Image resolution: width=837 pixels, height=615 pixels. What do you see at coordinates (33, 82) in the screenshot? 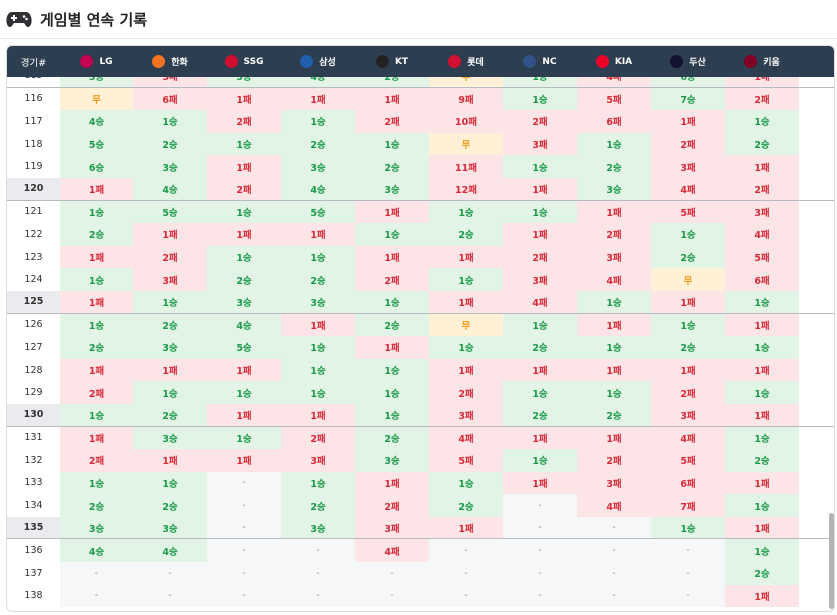
I see `game-number: 115` at bounding box center [33, 82].